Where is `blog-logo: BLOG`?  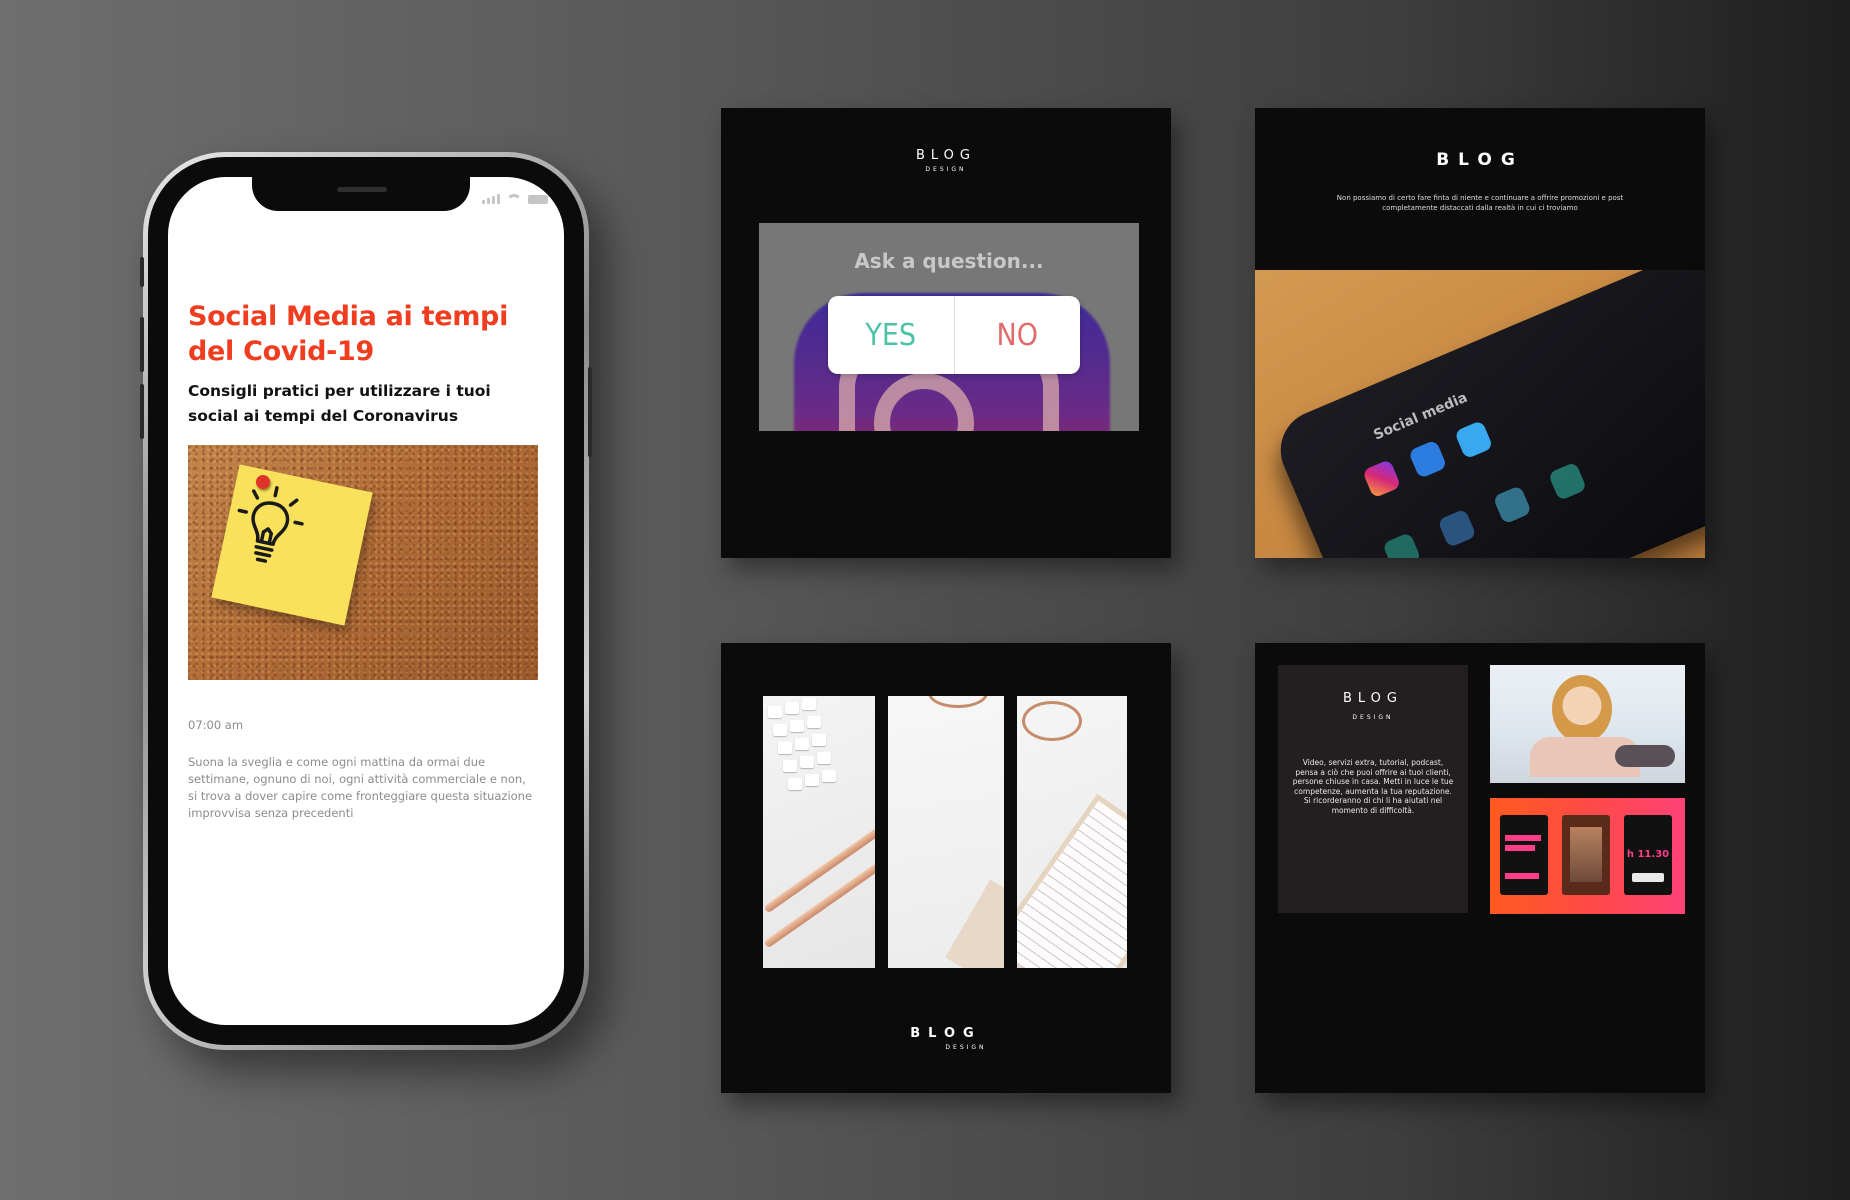 blog-logo: BLOG is located at coordinates (1480, 160).